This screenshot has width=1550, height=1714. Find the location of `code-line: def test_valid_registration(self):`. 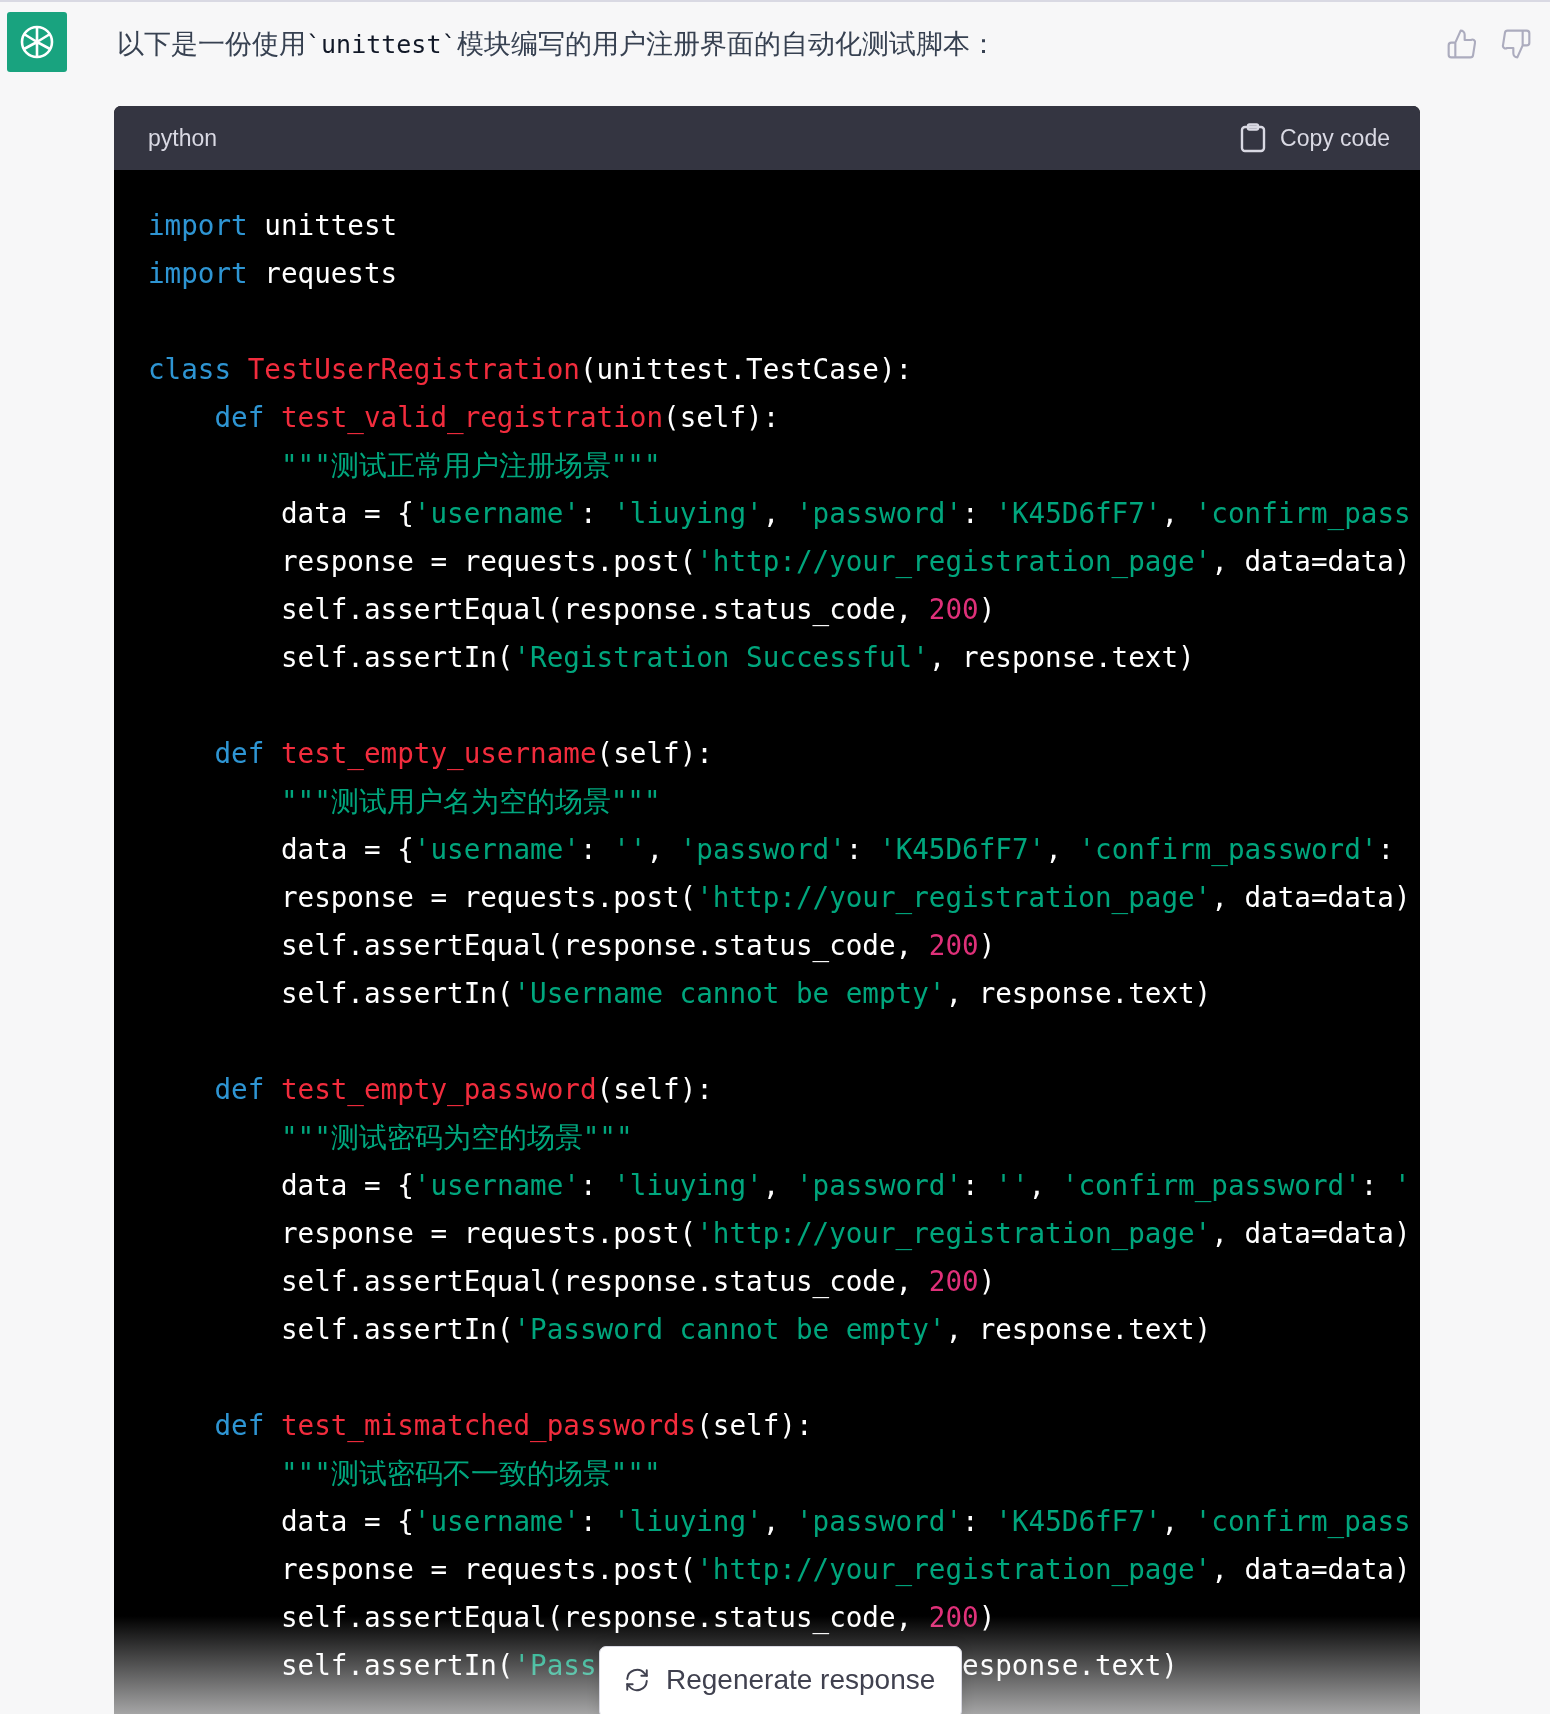

code-line: def test_valid_registration(self): is located at coordinates (496, 418).